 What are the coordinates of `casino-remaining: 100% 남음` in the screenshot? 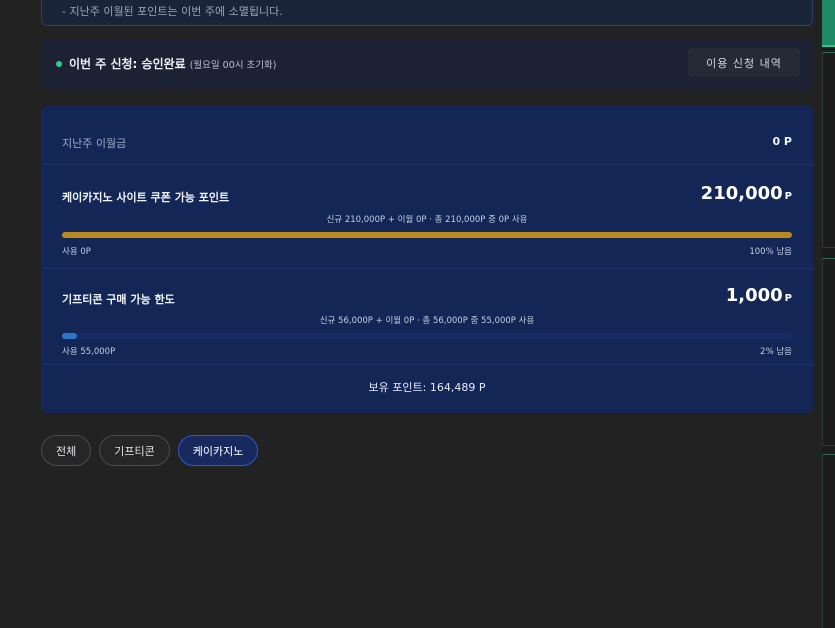 It's located at (770, 252).